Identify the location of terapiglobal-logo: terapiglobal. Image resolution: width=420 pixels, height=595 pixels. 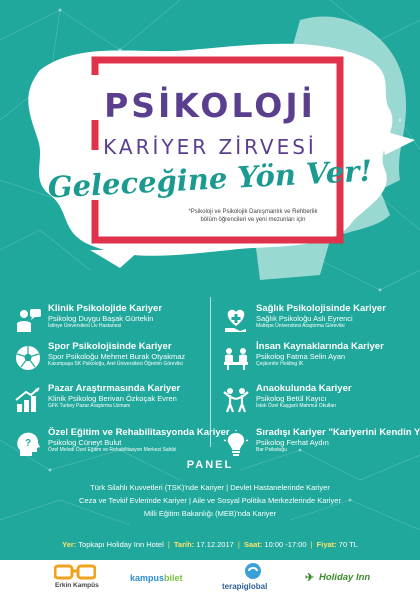
(257, 577).